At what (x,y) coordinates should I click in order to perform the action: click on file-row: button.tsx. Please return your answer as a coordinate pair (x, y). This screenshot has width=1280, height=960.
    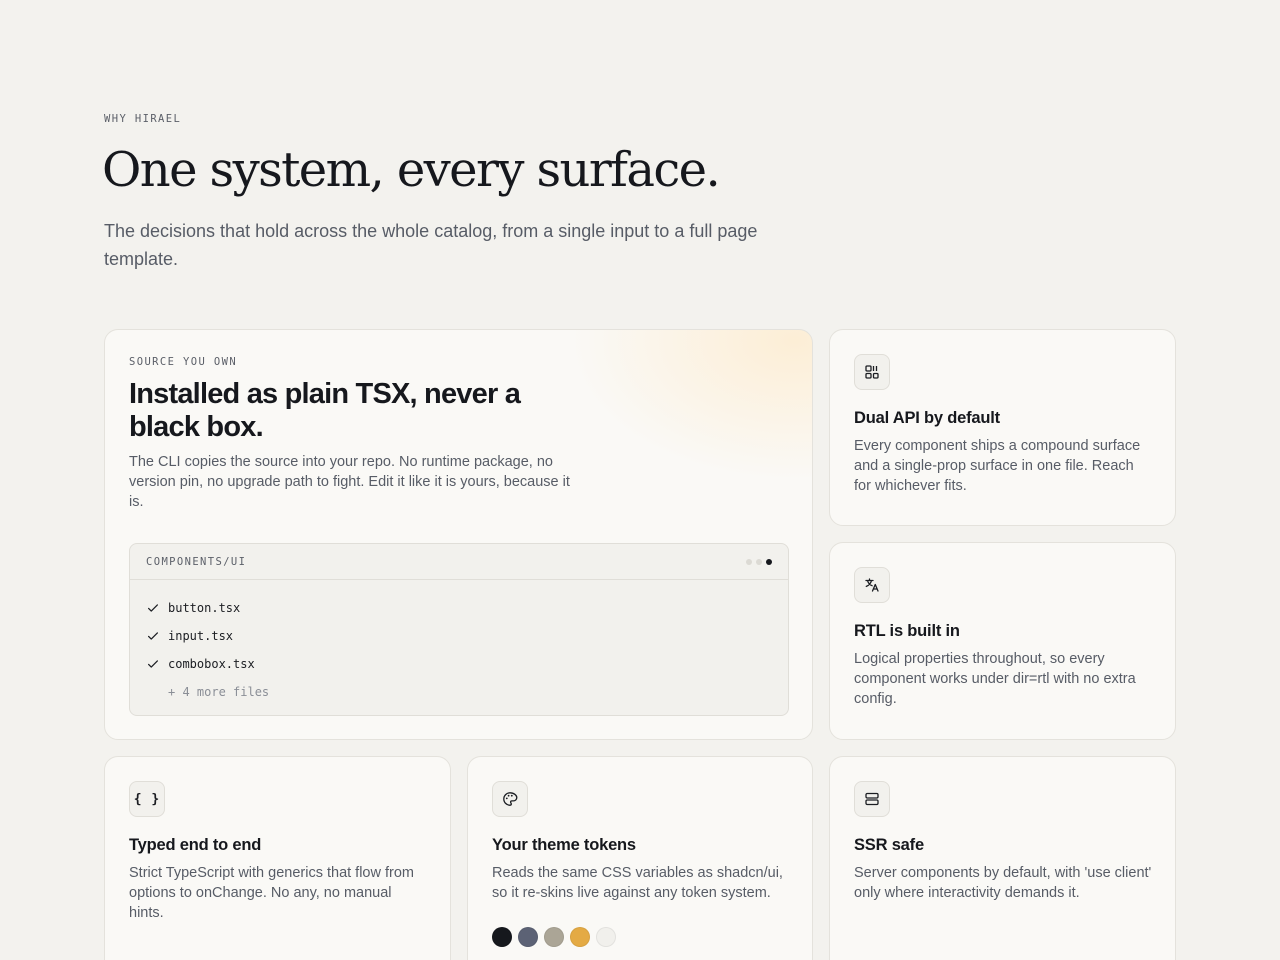
    Looking at the image, I should click on (459, 608).